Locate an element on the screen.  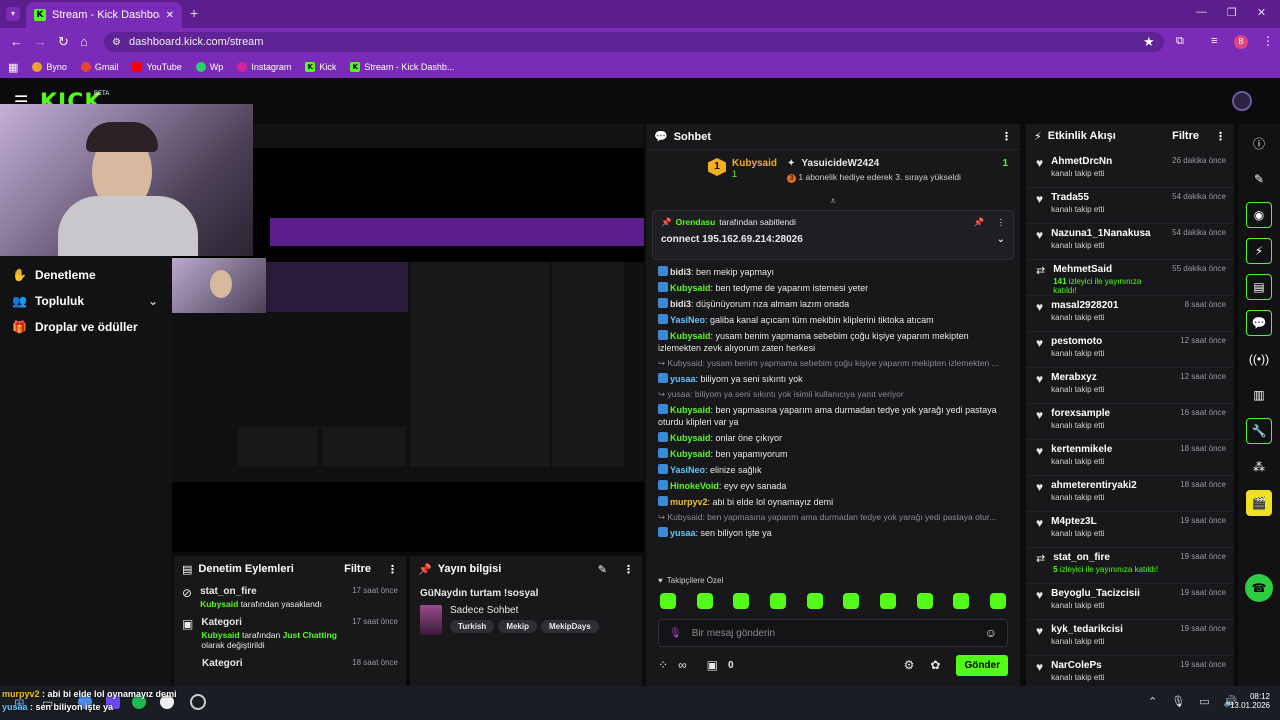
chat-icon: 💬 is located at coordinates (1259, 323).